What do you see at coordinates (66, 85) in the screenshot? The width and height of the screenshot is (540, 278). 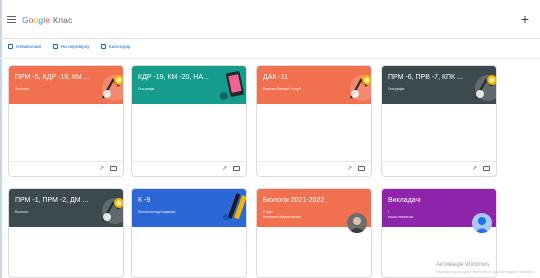 I see `class-card-header: ПРМ -5, КДР -19, КМ ... Зоологія` at bounding box center [66, 85].